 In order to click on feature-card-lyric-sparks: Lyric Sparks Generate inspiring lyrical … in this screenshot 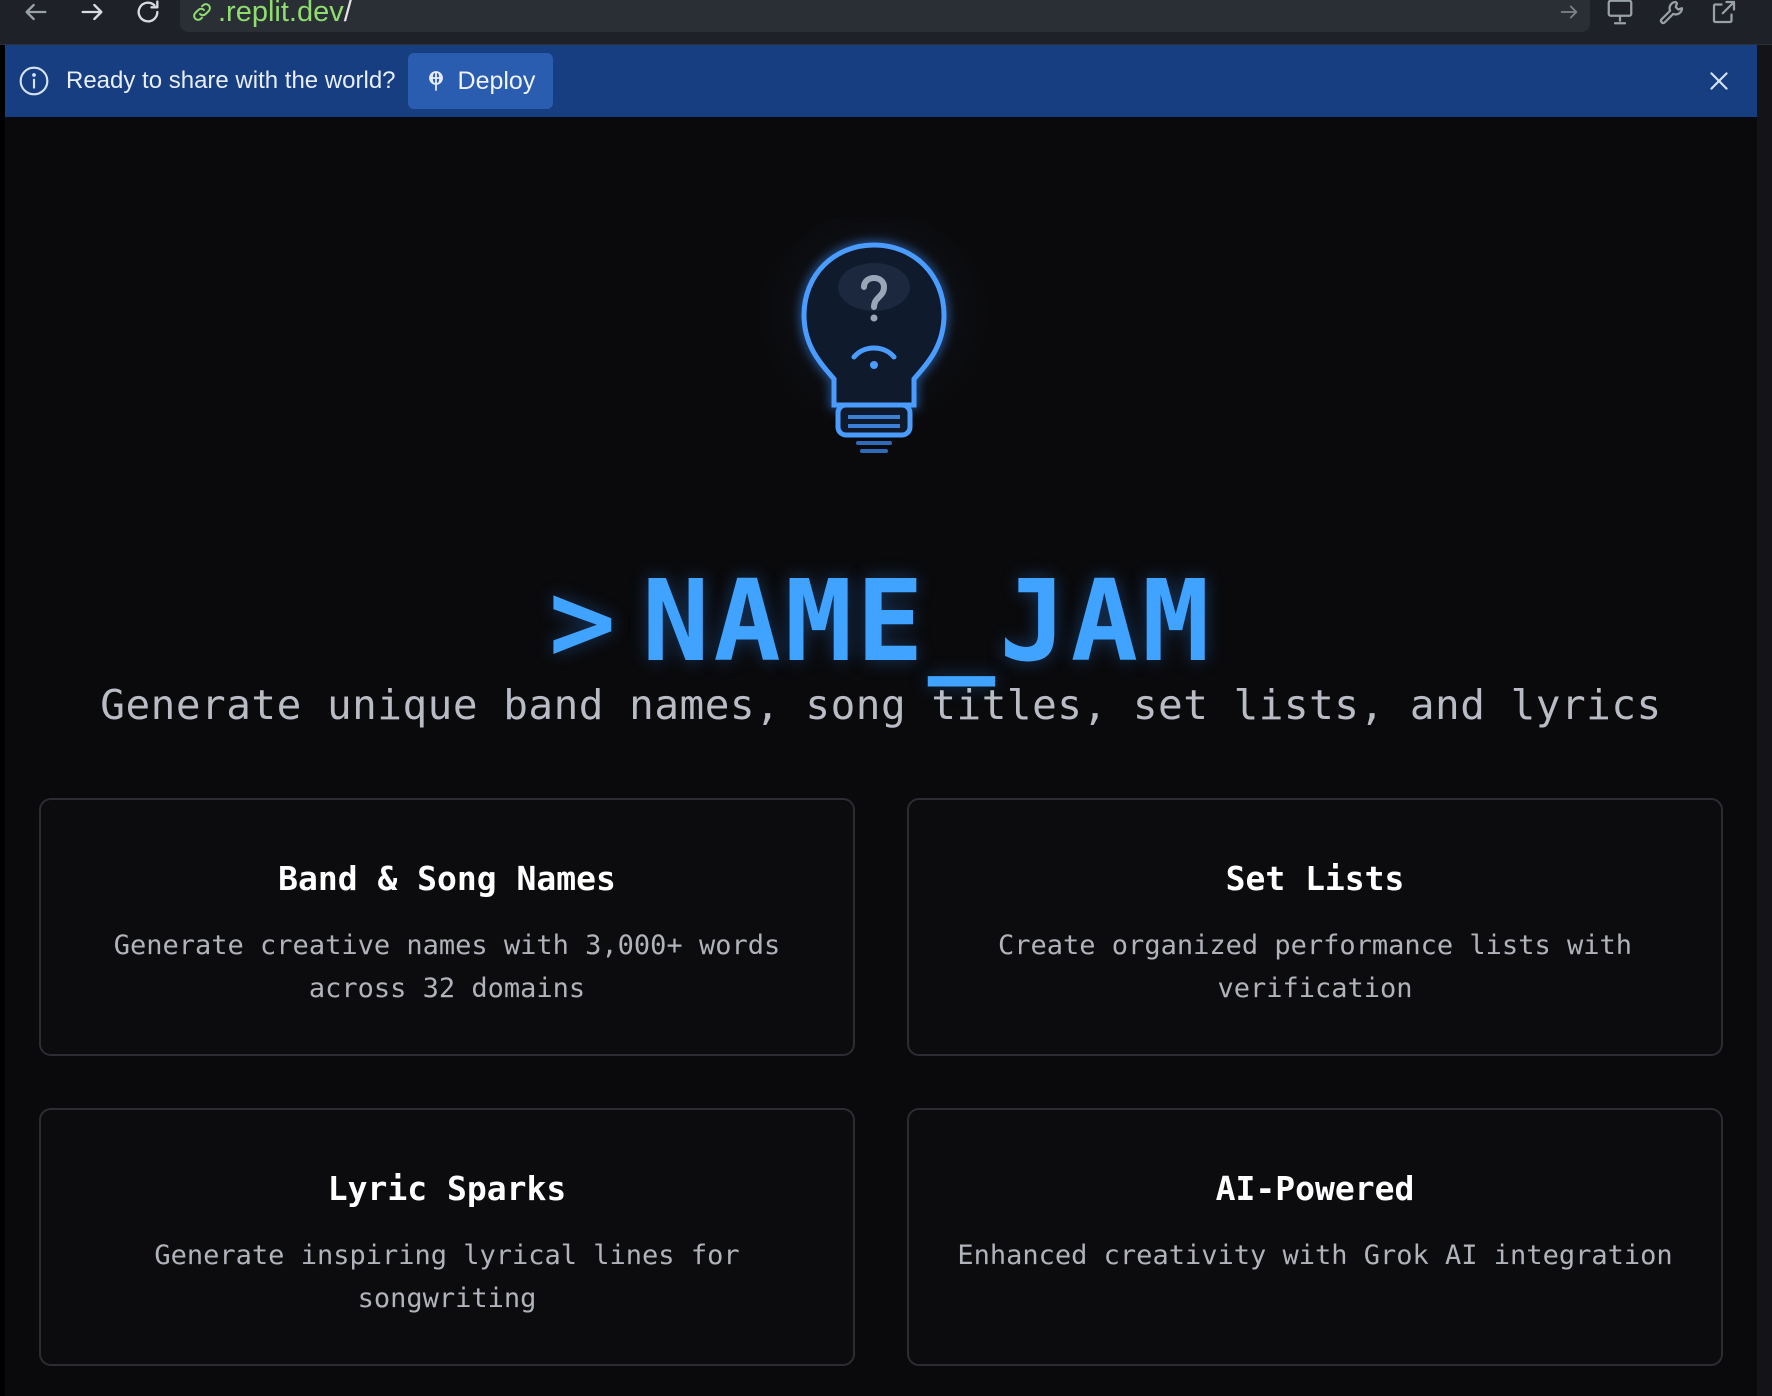, I will do `click(447, 1237)`.